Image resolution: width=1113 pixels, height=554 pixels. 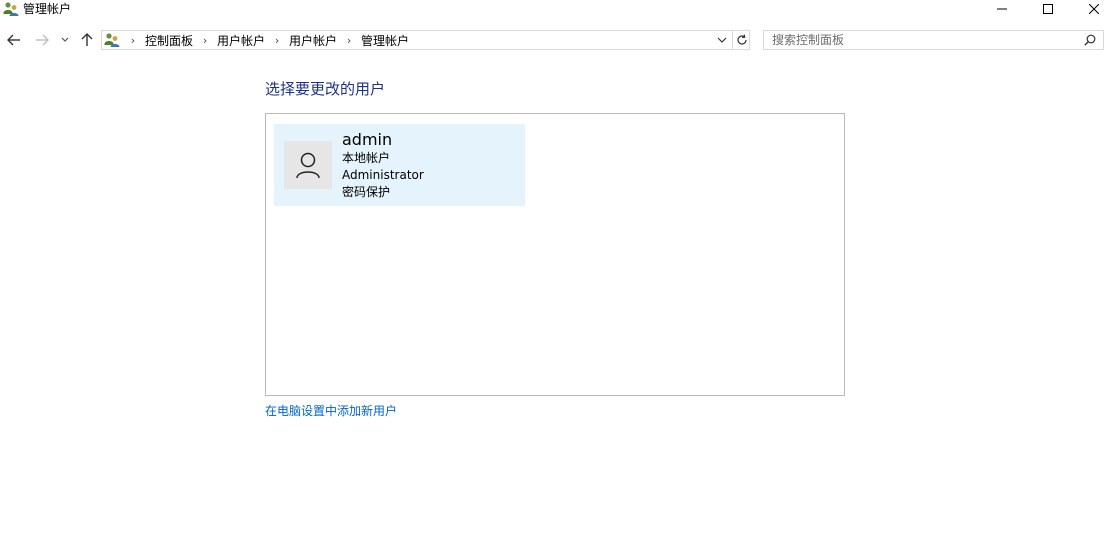 I want to click on search-box, so click(x=933, y=40).